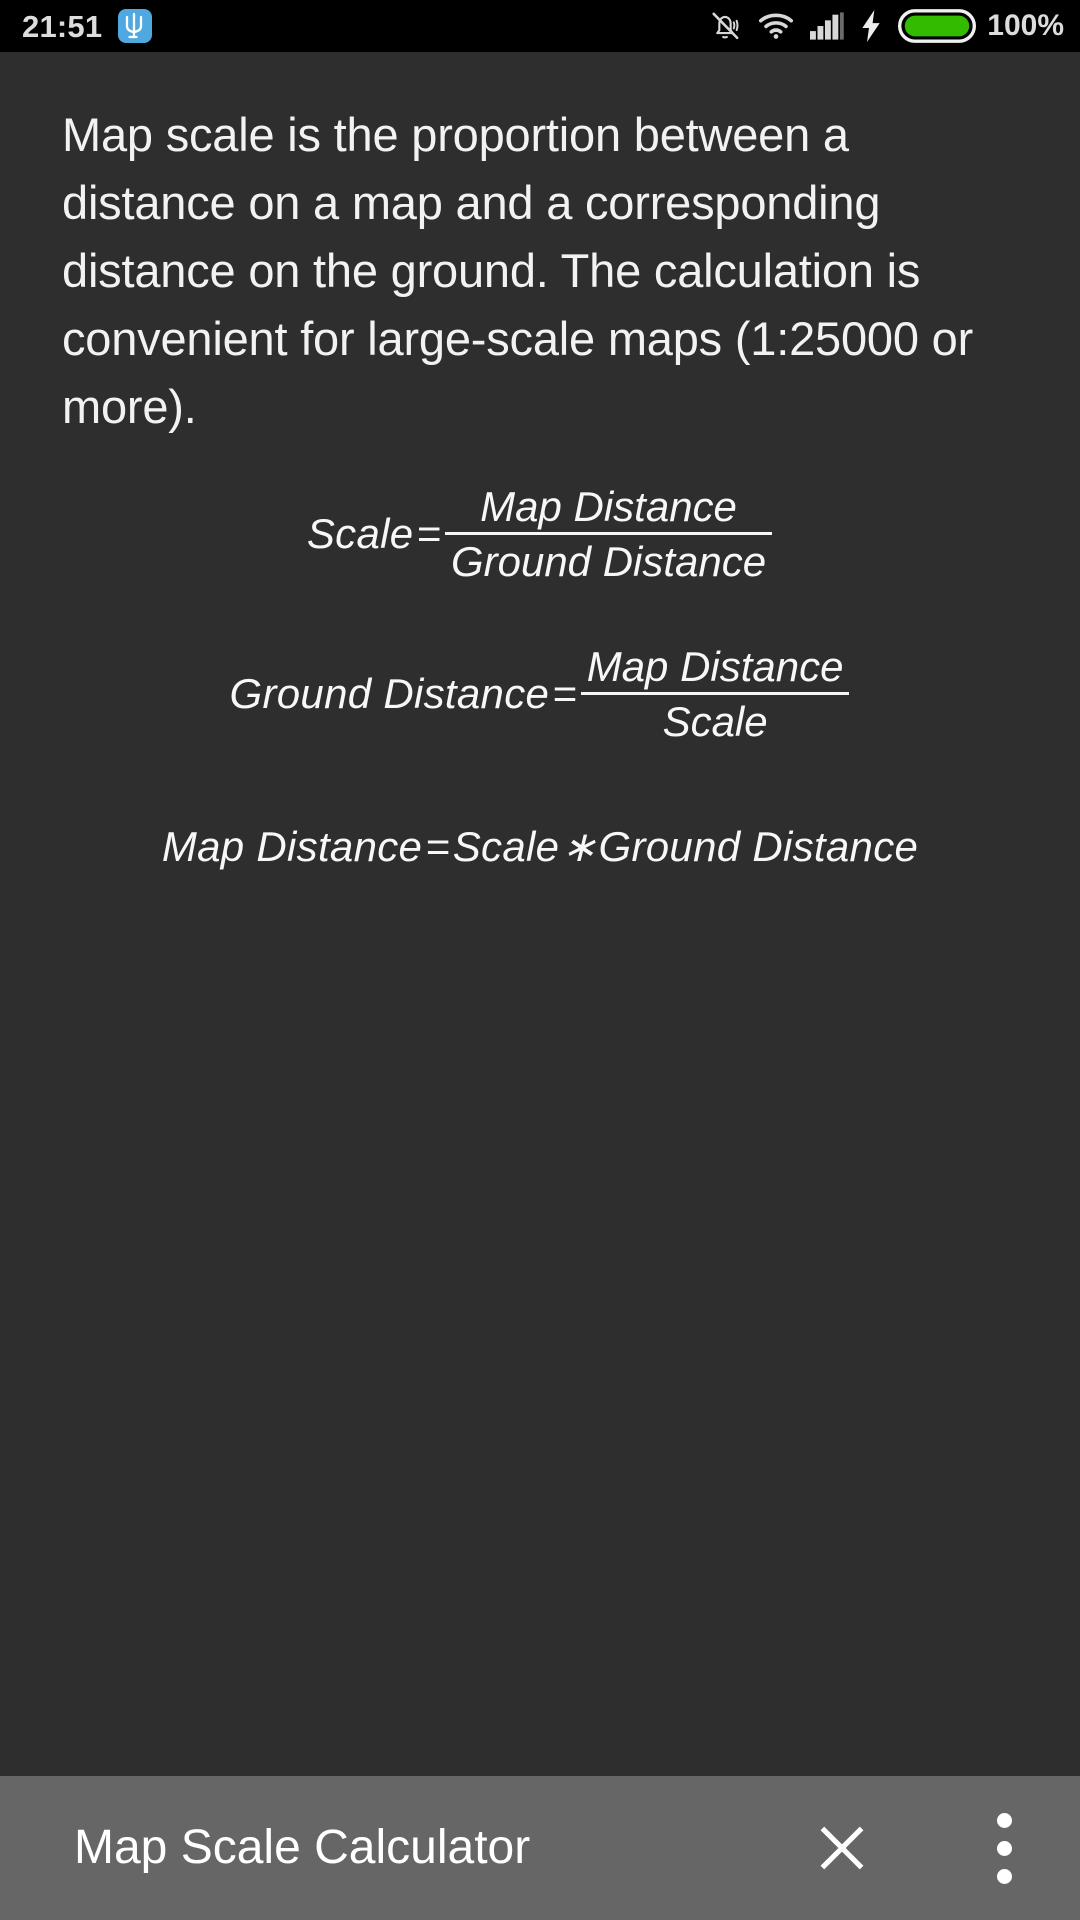  Describe the element at coordinates (540, 26) in the screenshot. I see `status-bar: 21:51 100%` at that location.